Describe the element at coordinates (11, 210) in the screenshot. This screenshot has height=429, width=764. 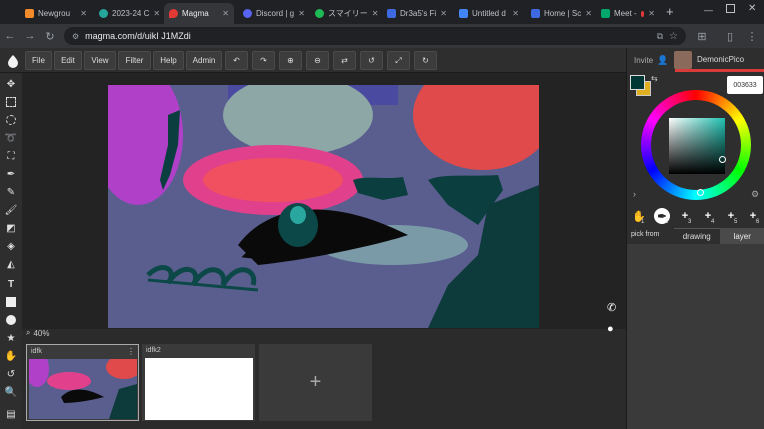
I see `brush-icon: 🖌` at that location.